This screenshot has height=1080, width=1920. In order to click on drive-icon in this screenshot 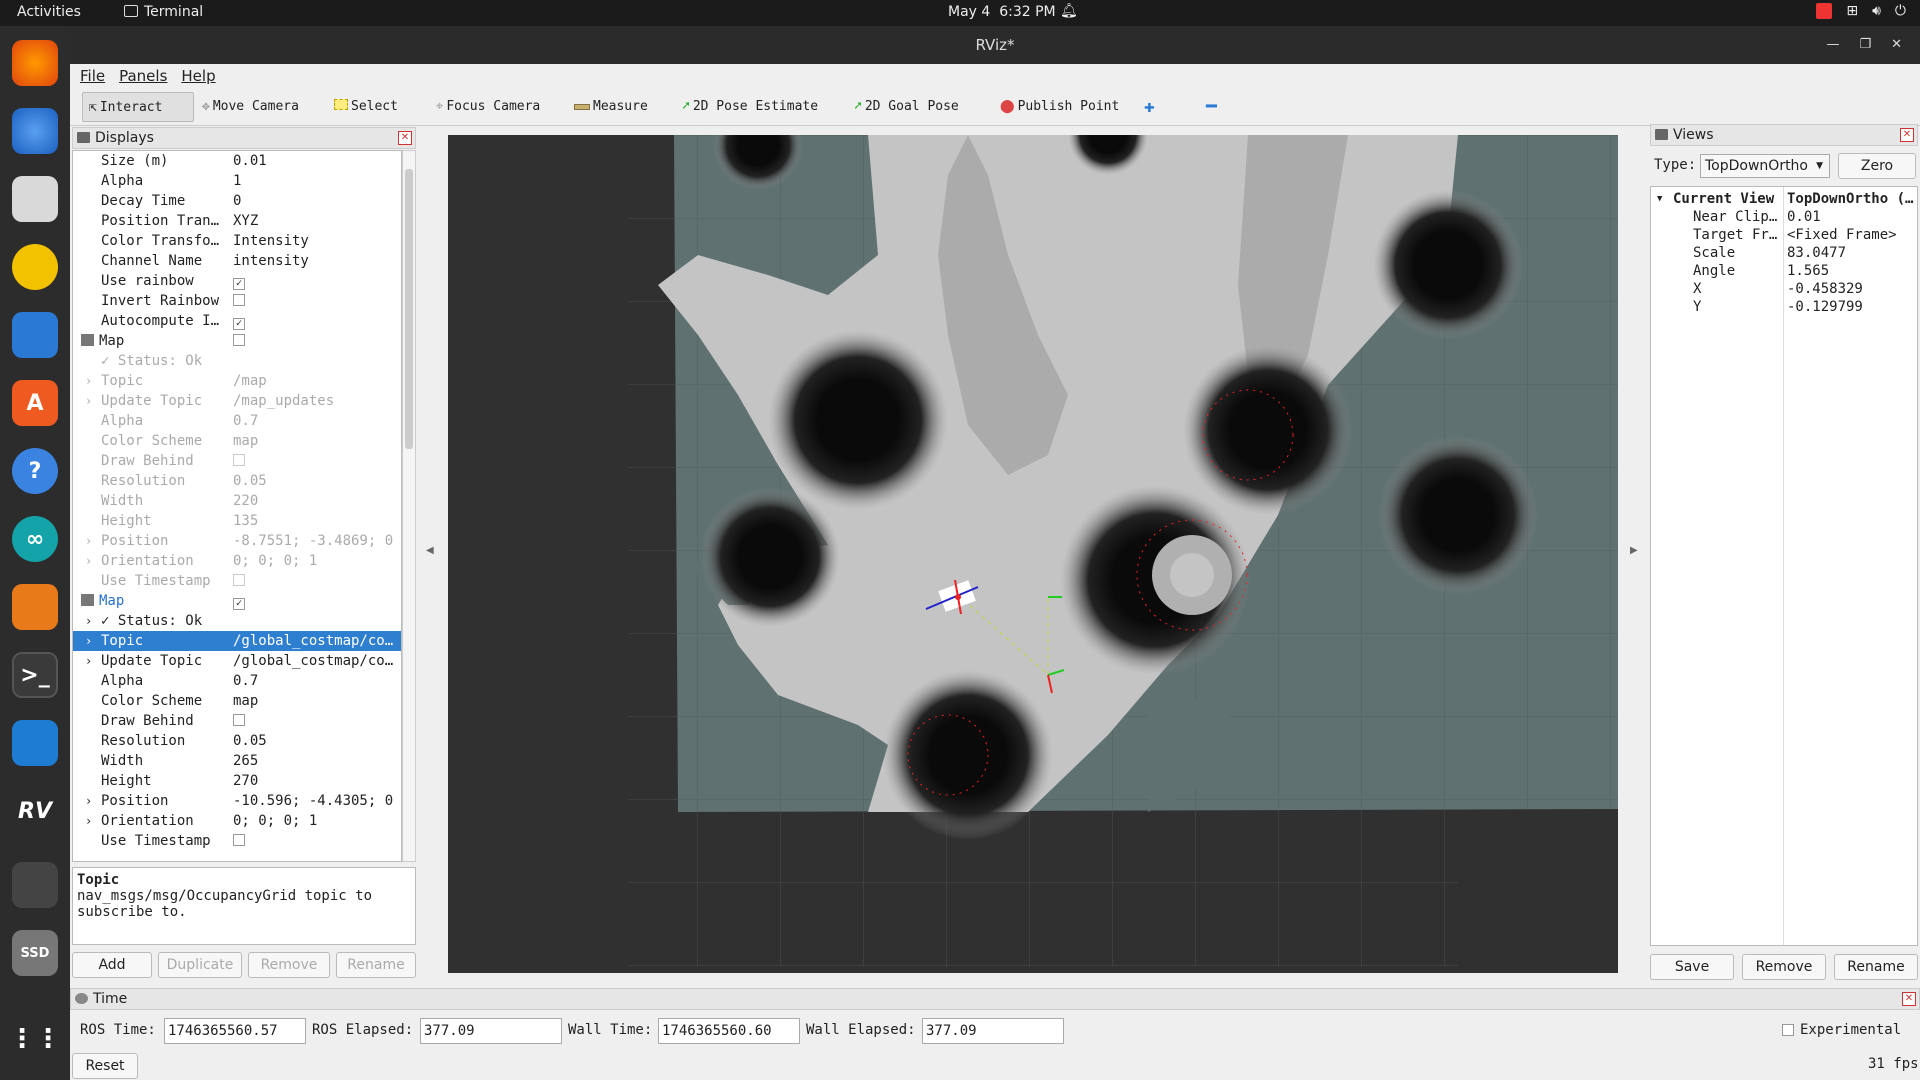, I will do `click(35, 885)`.